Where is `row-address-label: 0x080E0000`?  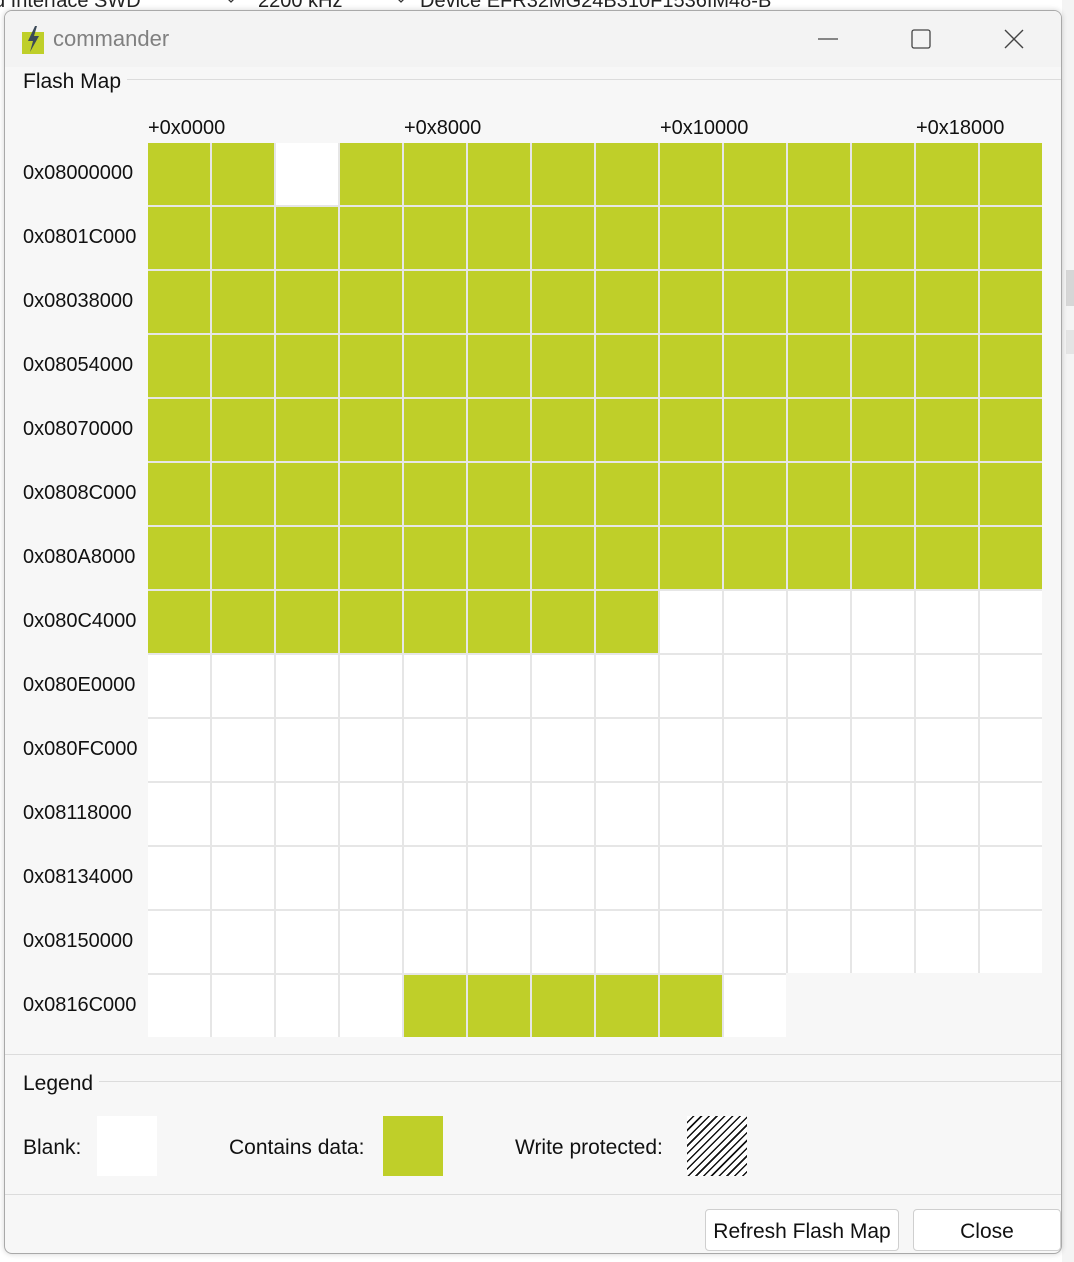
row-address-label: 0x080E0000 is located at coordinates (79, 685).